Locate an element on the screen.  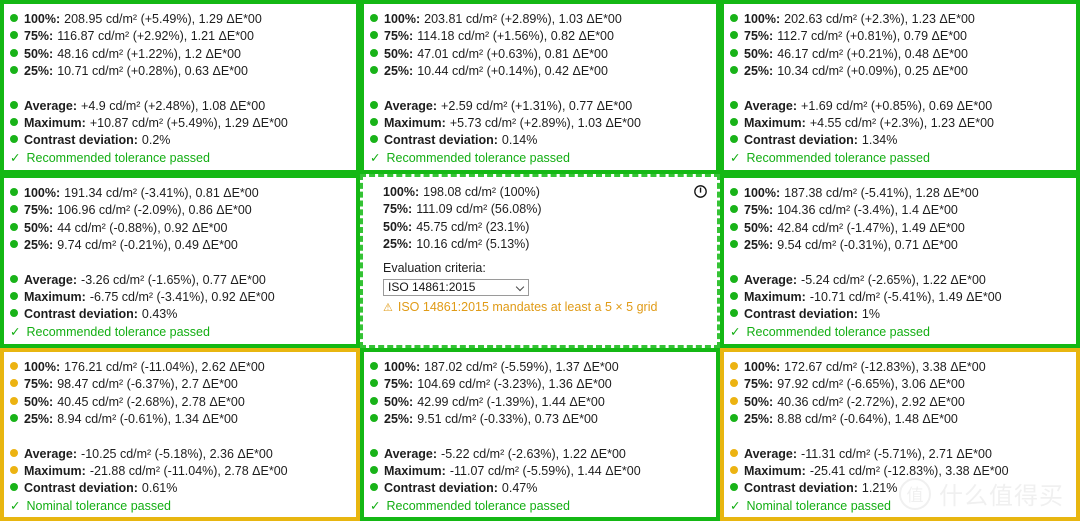
summary-row-2-value: 0.47% is located at coordinates (519, 488).